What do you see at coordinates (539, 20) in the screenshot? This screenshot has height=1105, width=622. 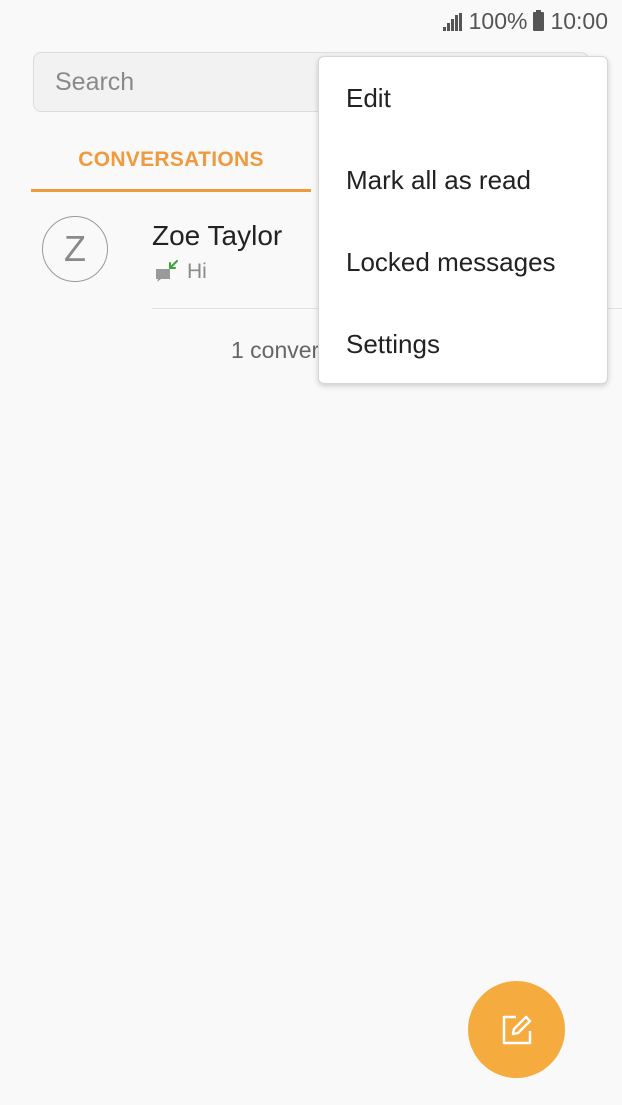 I see `battery-icon` at bounding box center [539, 20].